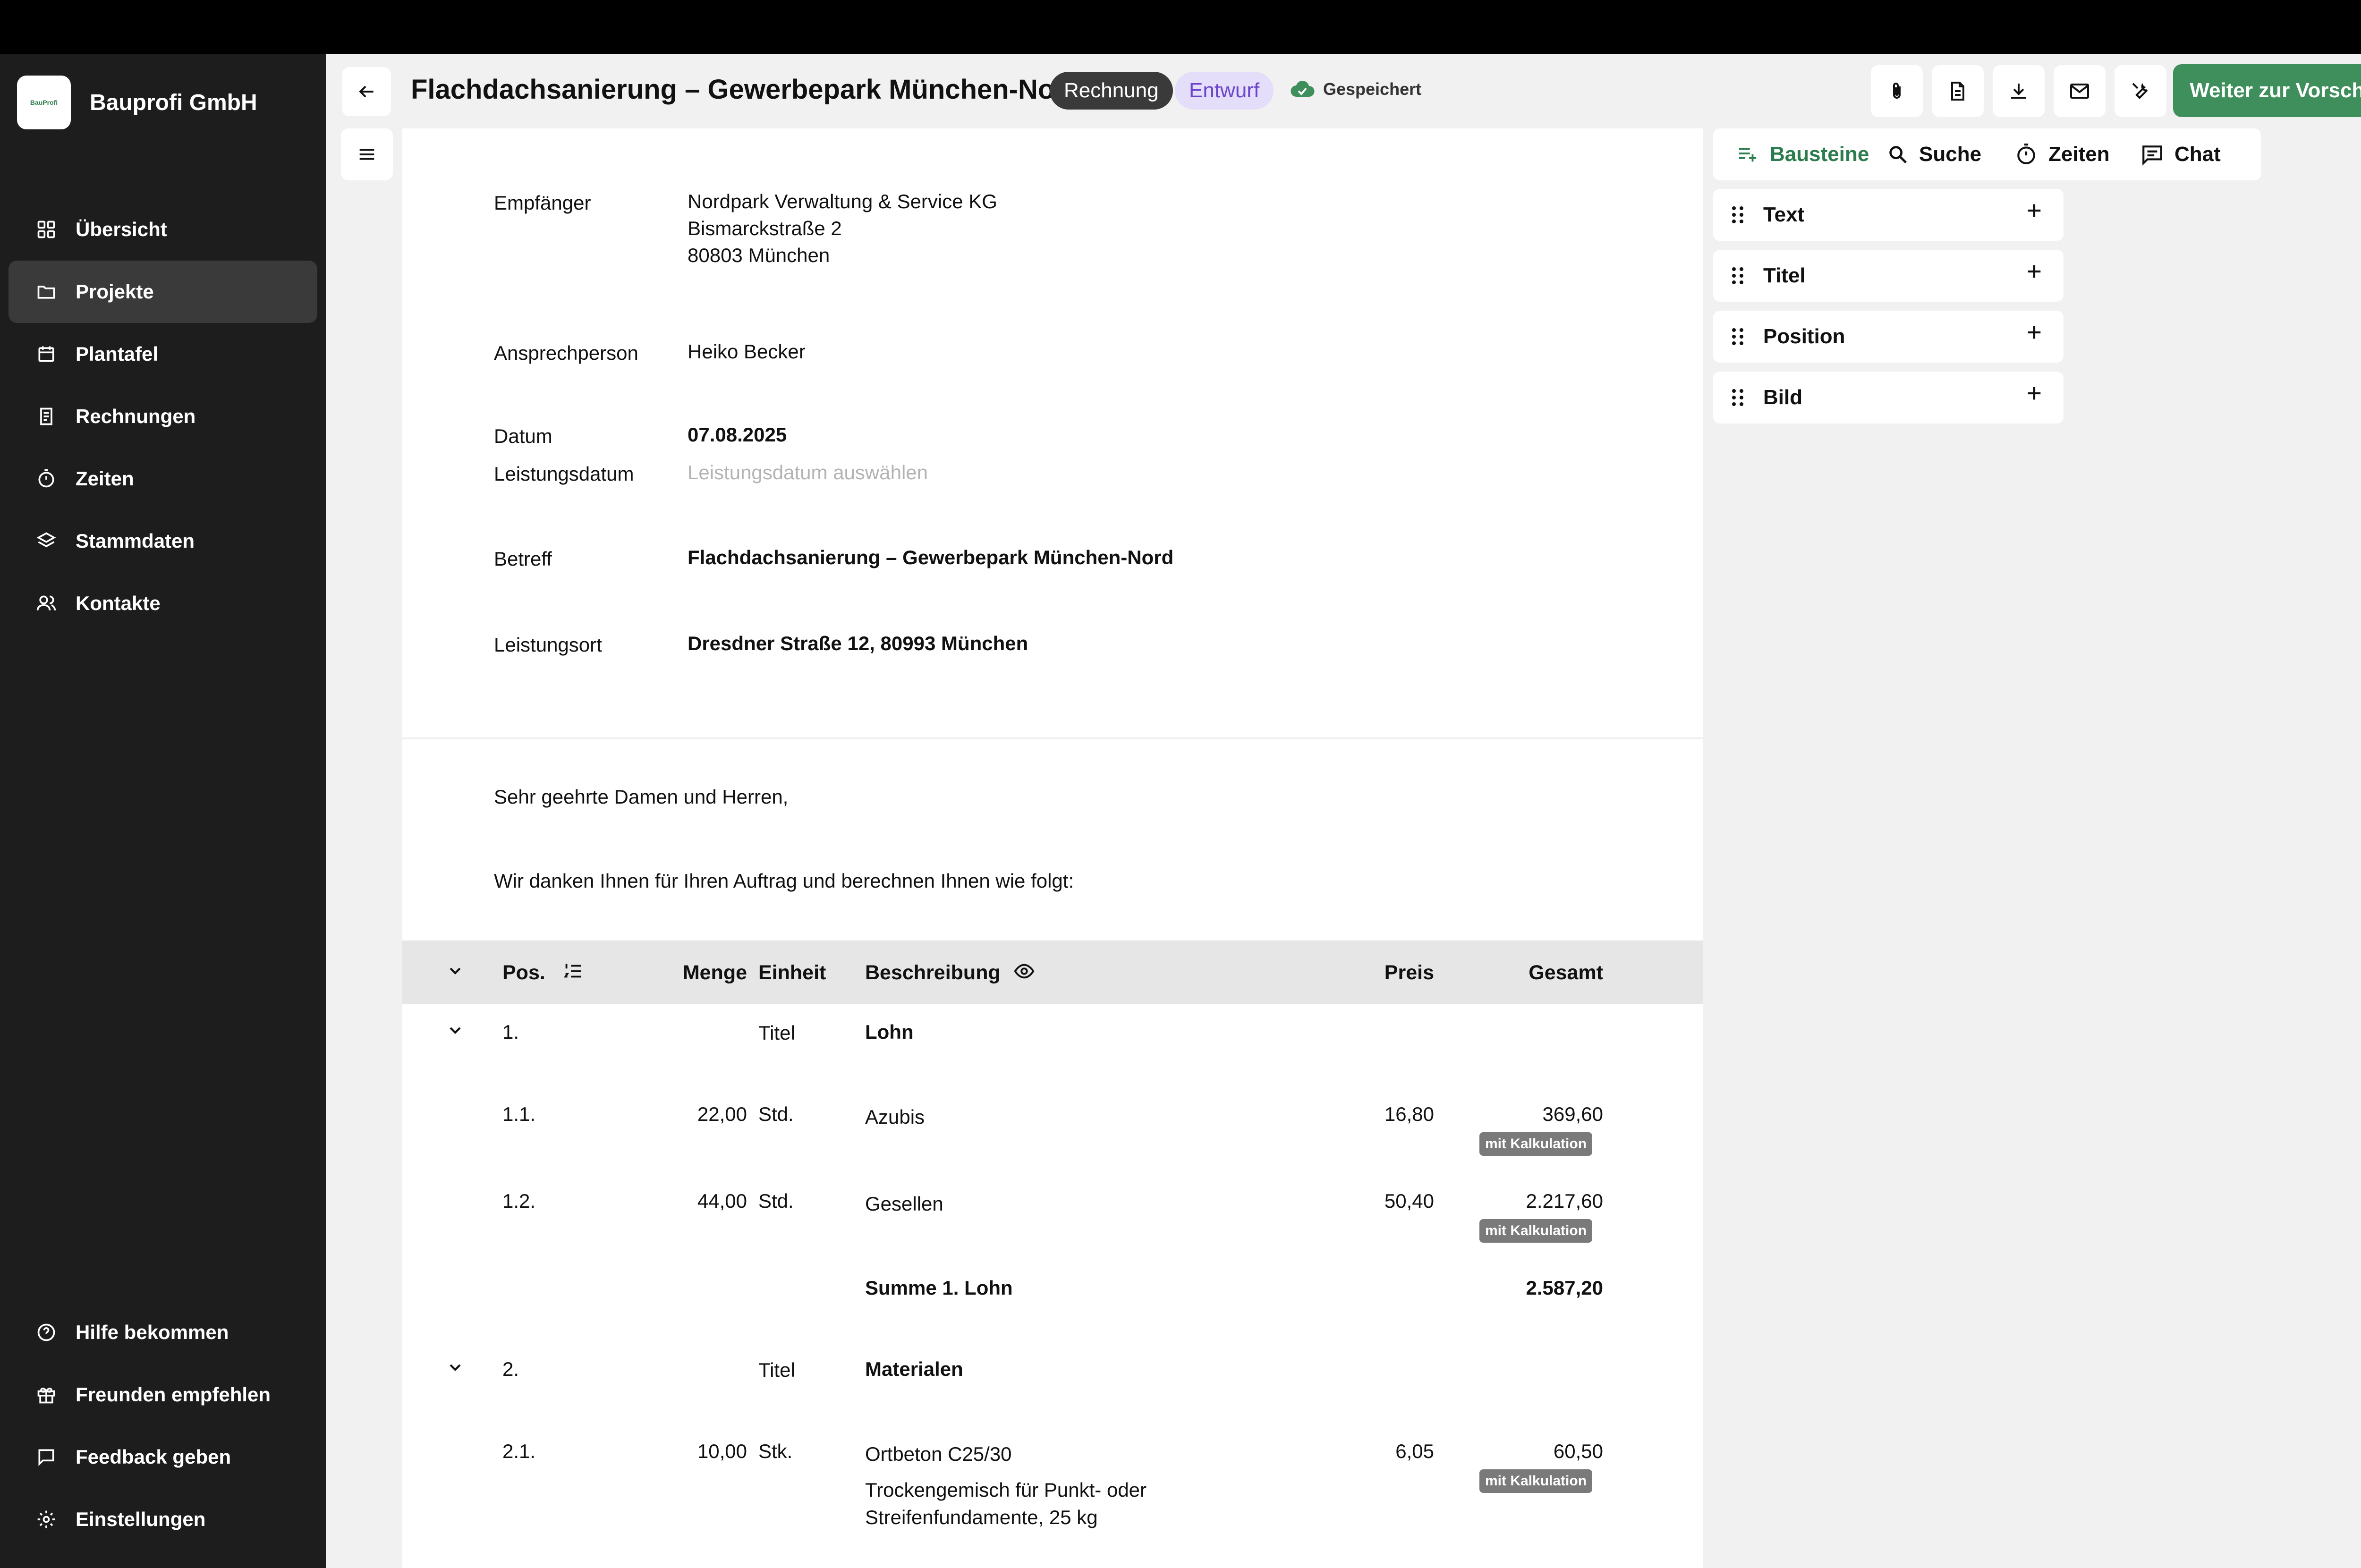 The width and height of the screenshot is (2361, 1568). I want to click on right-panel-tabs: Bausteine Suche Zeiten Chat, so click(1987, 154).